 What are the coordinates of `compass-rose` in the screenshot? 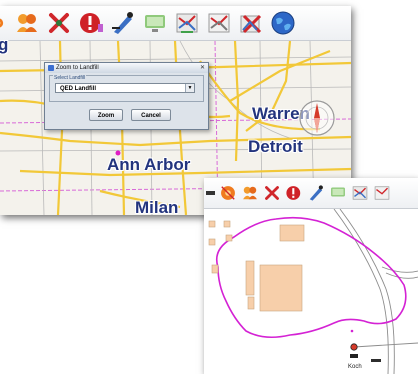 It's located at (317, 118).